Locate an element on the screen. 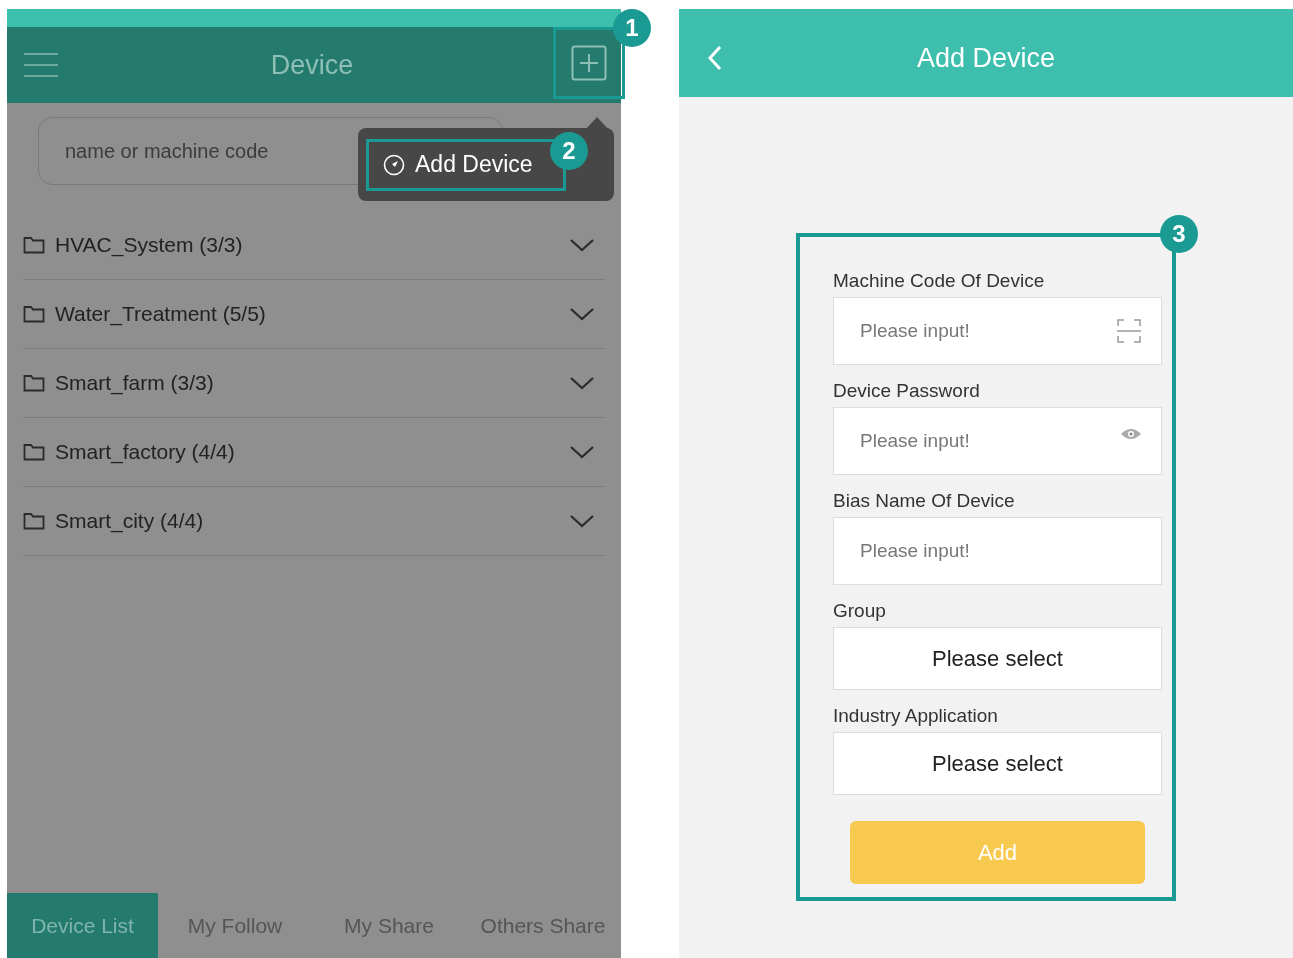 This screenshot has height=958, width=1293. eye-icon is located at coordinates (1131, 434).